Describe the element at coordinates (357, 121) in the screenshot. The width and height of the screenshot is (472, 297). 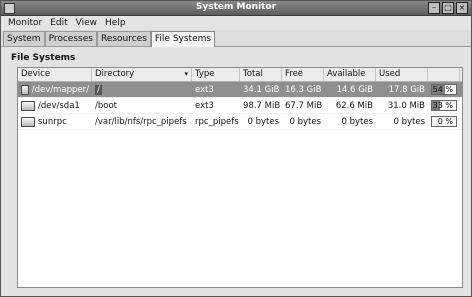
I see `available-size: 0 bytes` at that location.